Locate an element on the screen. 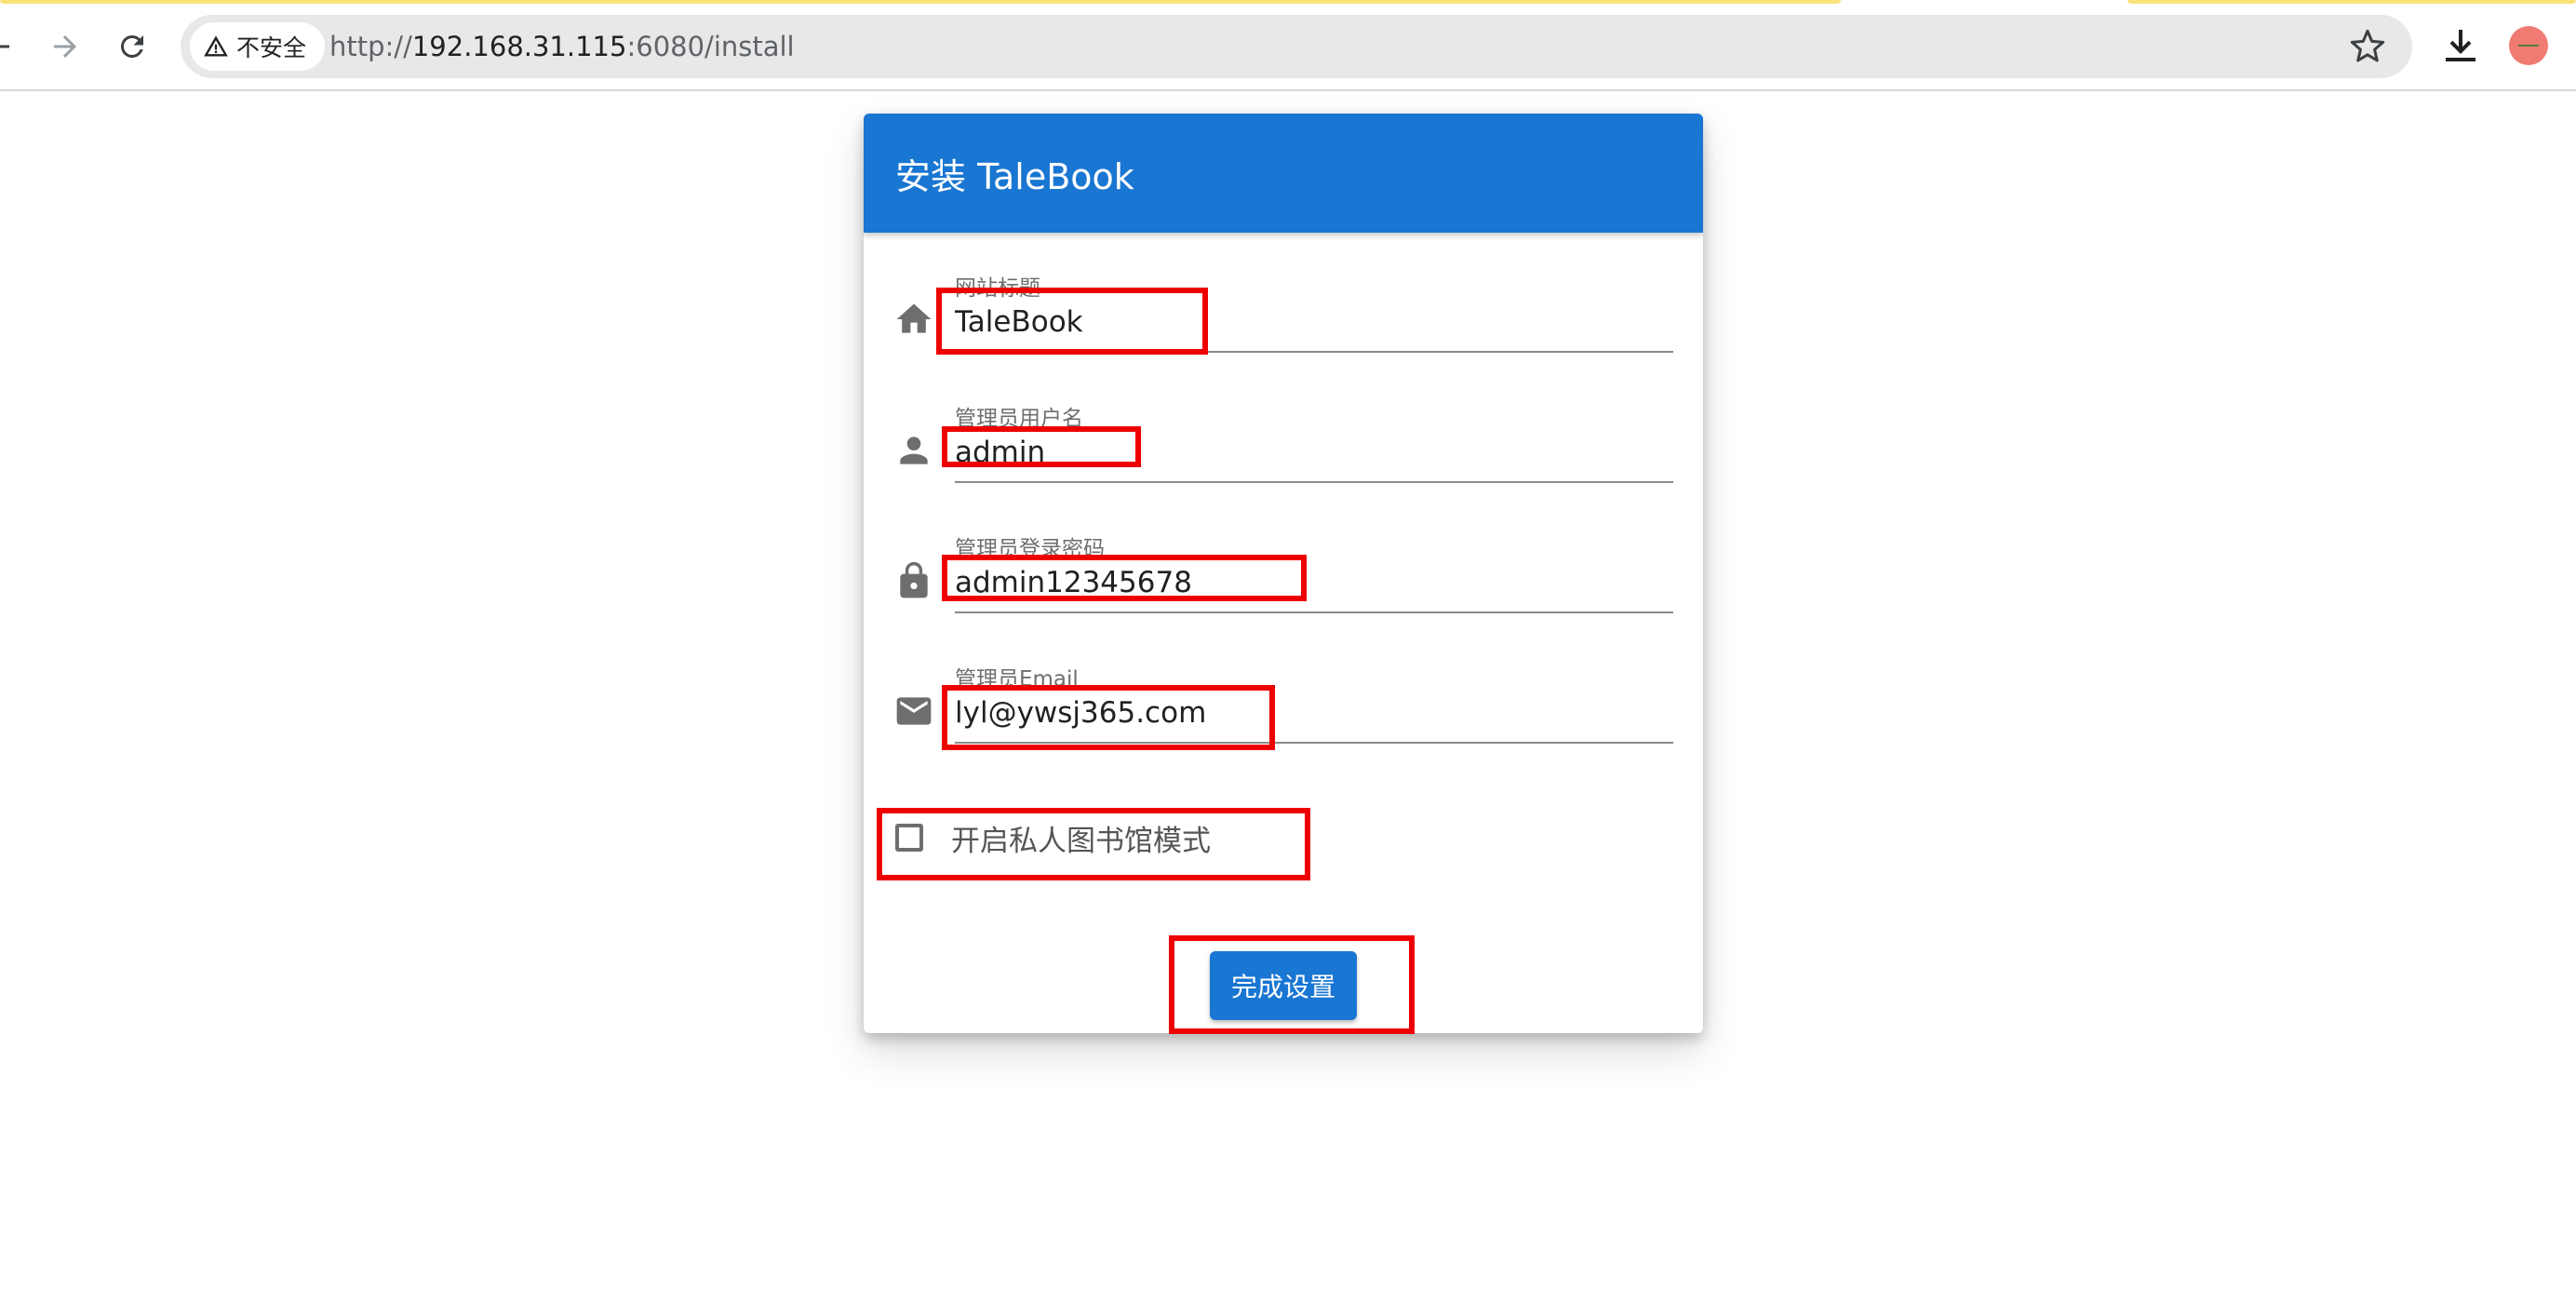 This screenshot has height=1303, width=2576. reload-button is located at coordinates (132, 46).